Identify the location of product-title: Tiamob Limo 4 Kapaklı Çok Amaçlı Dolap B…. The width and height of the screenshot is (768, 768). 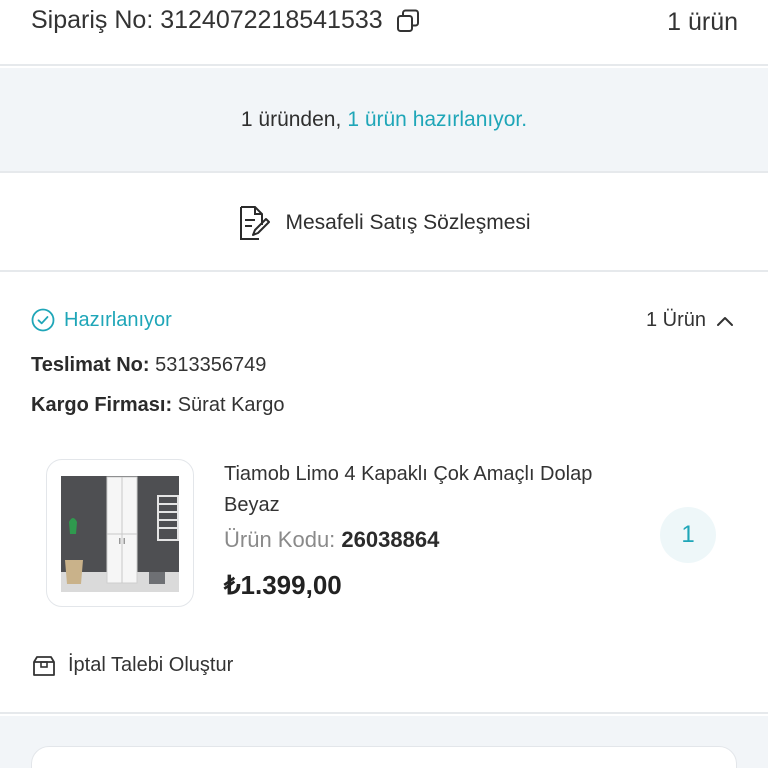
(424, 490).